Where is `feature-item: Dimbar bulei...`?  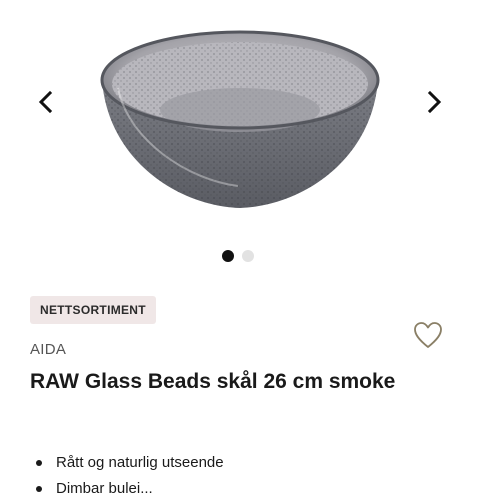 feature-item: Dimbar bulei... is located at coordinates (130, 491).